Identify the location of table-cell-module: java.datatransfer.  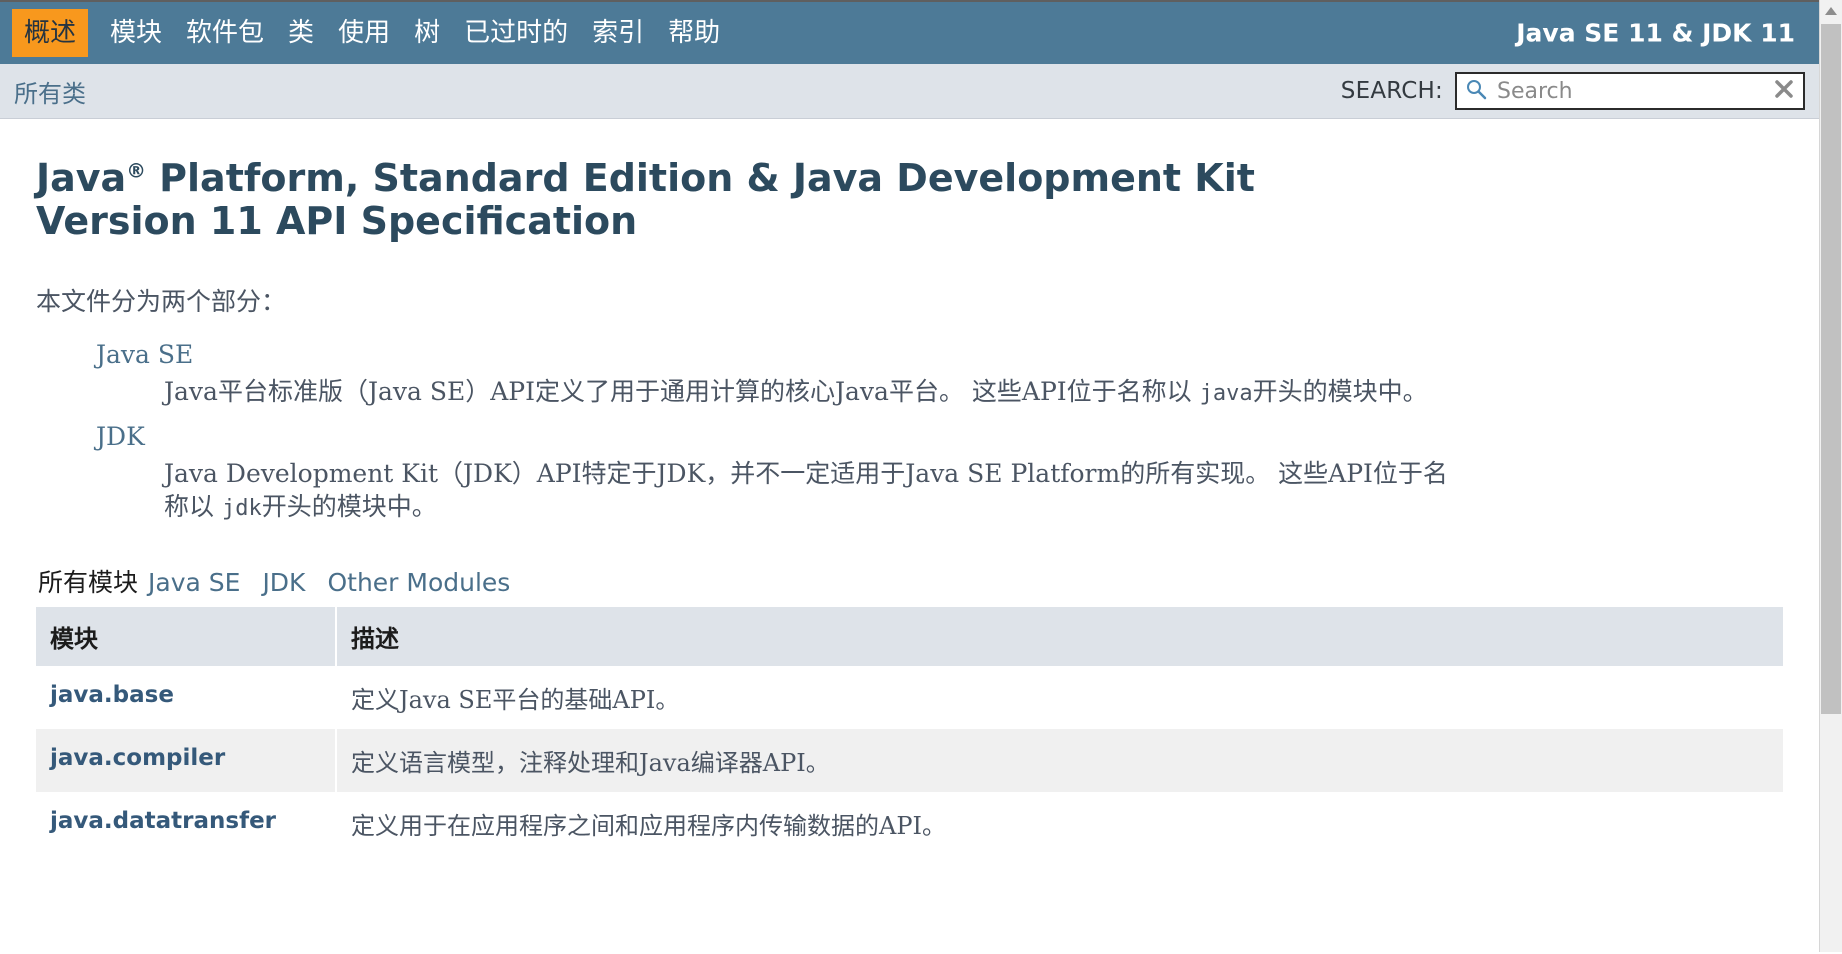
(186, 824).